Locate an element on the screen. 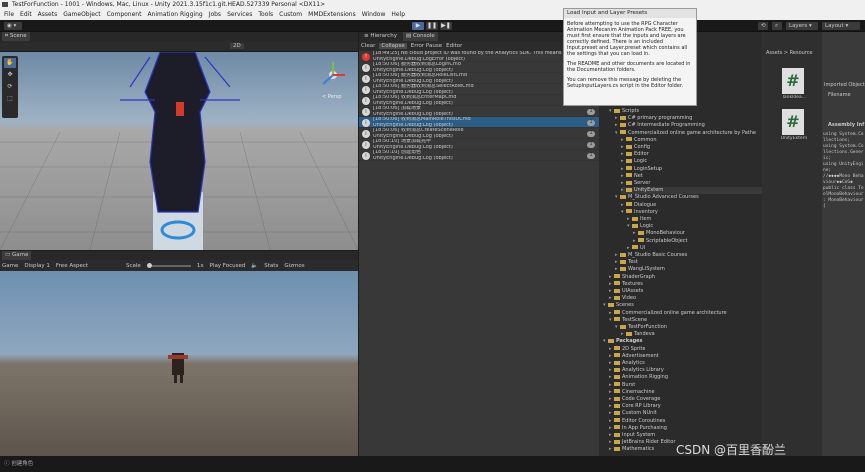 The image size is (865, 472). tree-item: ▸ Cinemachine is located at coordinates (685, 392).